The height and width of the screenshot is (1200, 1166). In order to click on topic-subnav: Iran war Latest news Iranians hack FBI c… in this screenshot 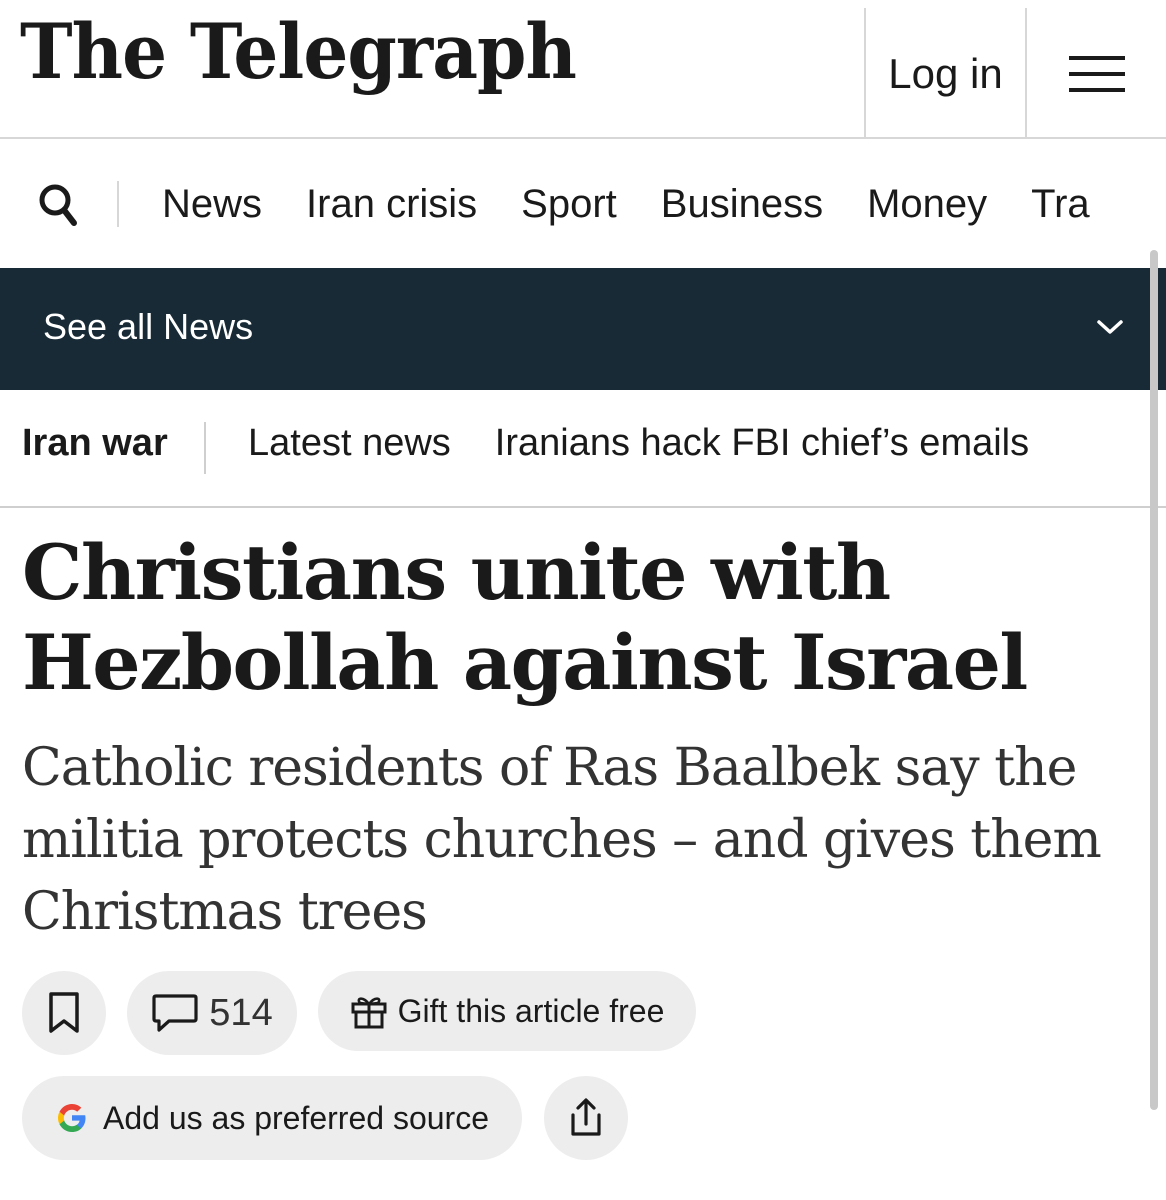, I will do `click(583, 449)`.